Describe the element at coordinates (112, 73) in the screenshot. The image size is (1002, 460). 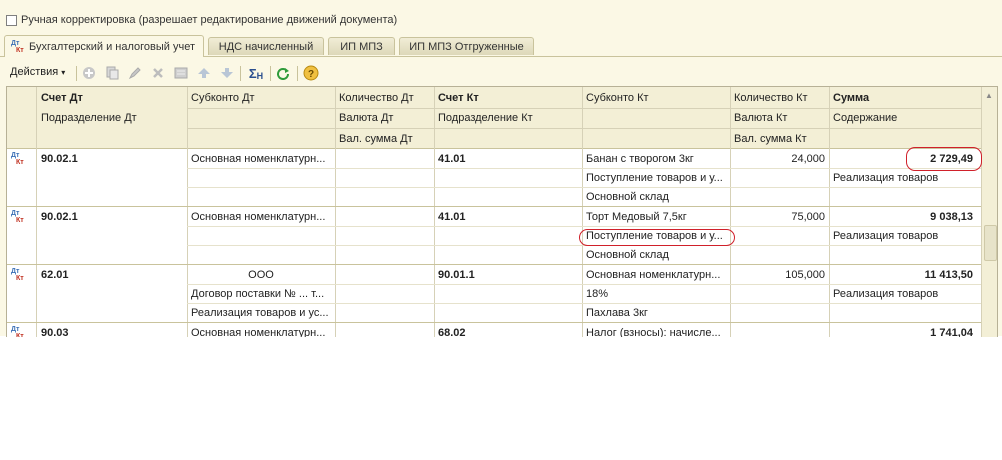
I see `copy-icon` at that location.